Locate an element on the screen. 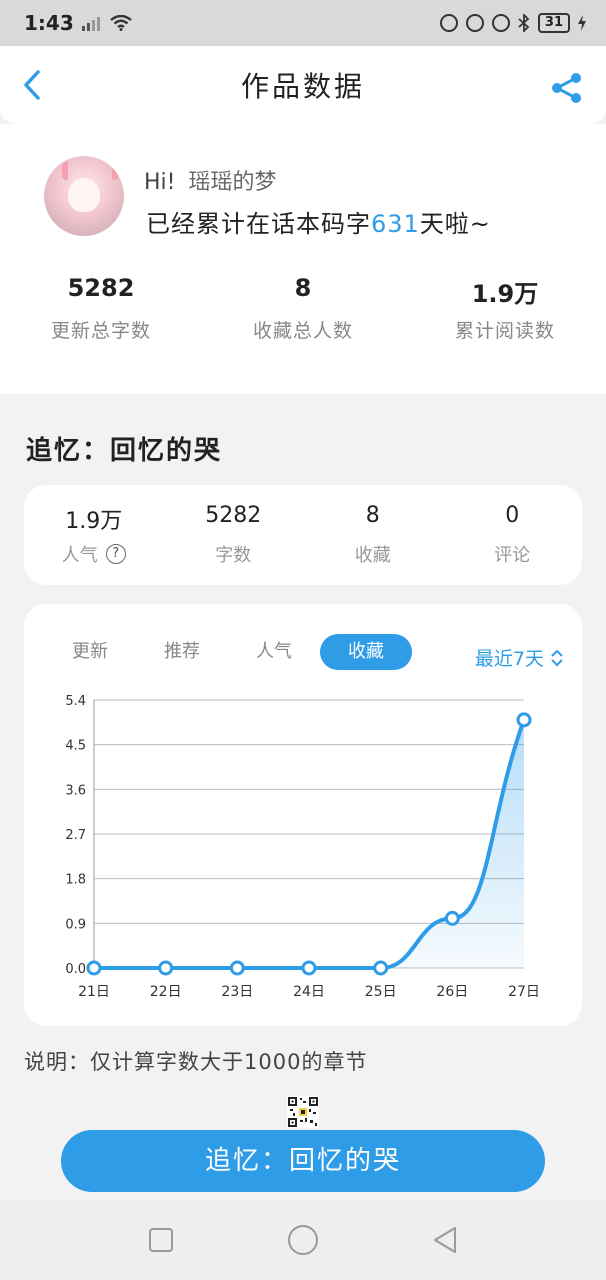 This screenshot has width=606, height=1280. triangle-back-icon is located at coordinates (445, 1240).